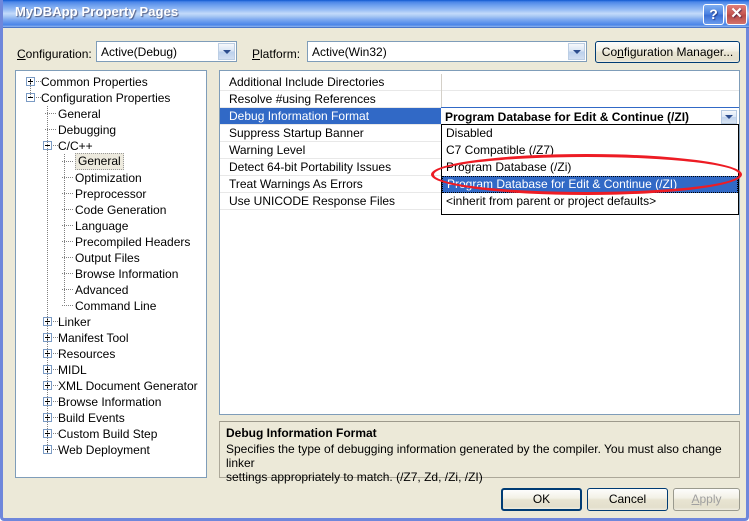 This screenshot has width=749, height=521. I want to click on cancel-button: Cancel, so click(627, 499).